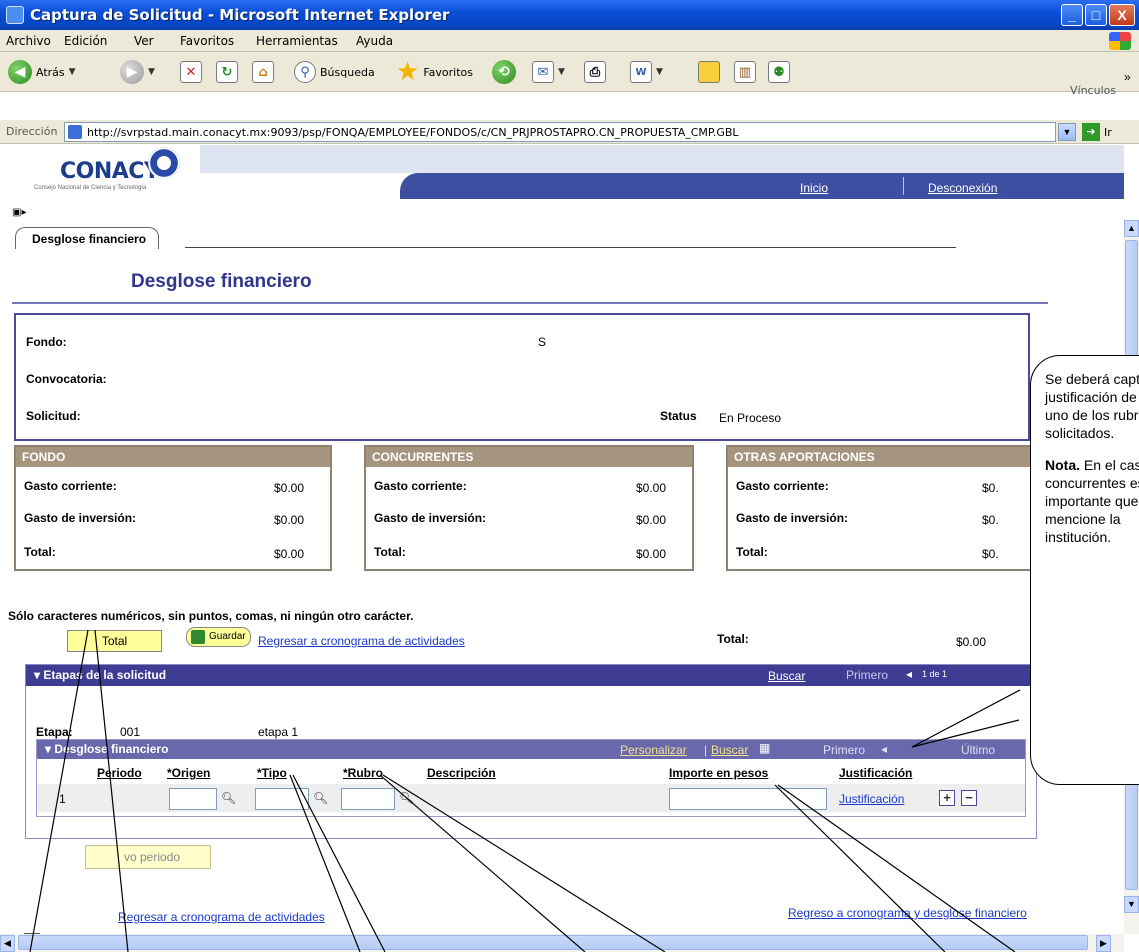 Image resolution: width=1139 pixels, height=952 pixels. I want to click on research-icon: ▥, so click(745, 72).